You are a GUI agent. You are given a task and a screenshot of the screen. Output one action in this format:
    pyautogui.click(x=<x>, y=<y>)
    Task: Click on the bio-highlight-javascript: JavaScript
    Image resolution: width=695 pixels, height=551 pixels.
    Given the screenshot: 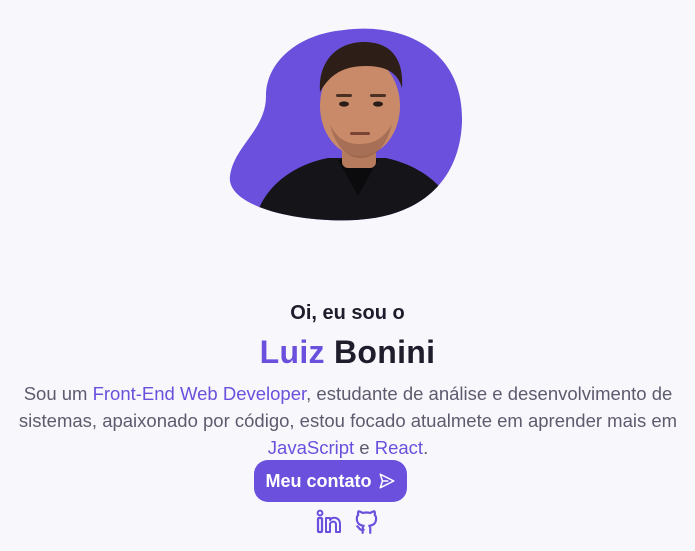 What is the action you would take?
    pyautogui.click(x=311, y=447)
    